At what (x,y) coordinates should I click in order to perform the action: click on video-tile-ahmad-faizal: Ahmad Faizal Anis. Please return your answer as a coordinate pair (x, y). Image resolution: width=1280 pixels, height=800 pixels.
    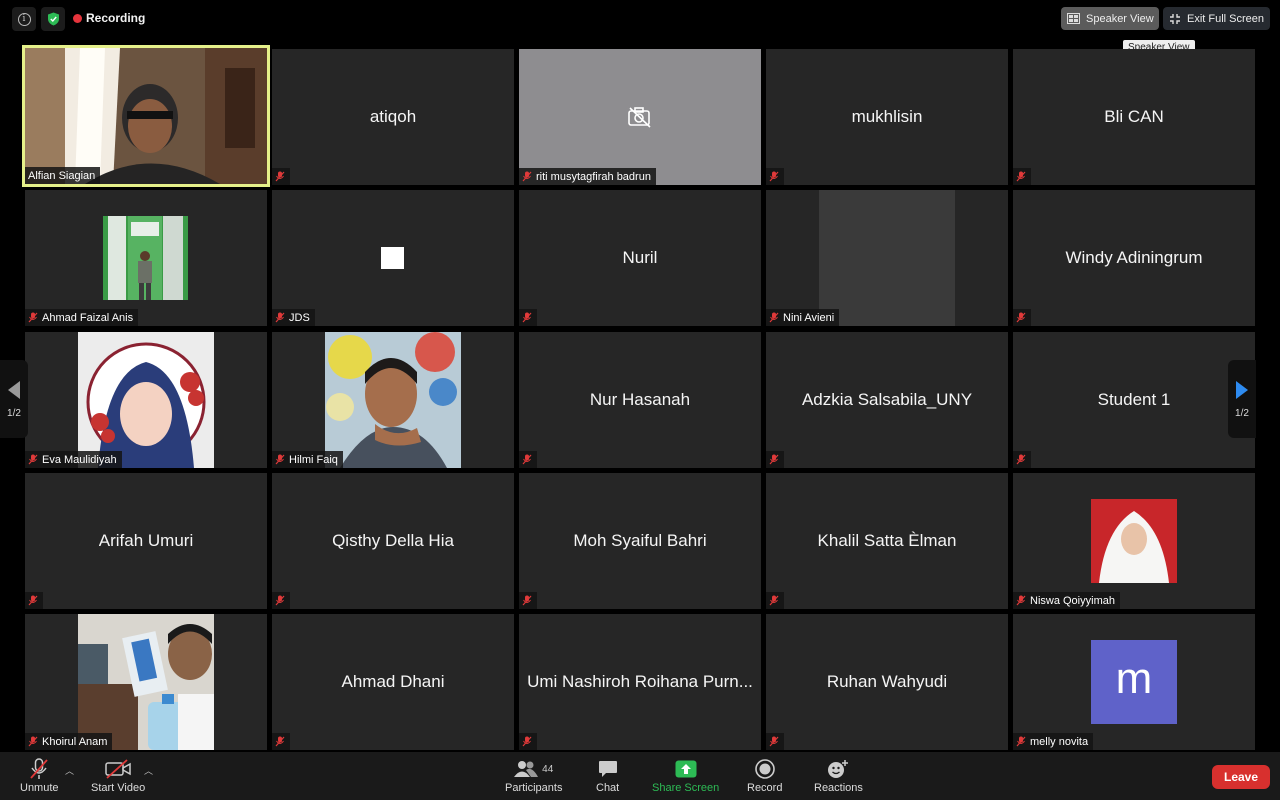
    Looking at the image, I should click on (146, 258).